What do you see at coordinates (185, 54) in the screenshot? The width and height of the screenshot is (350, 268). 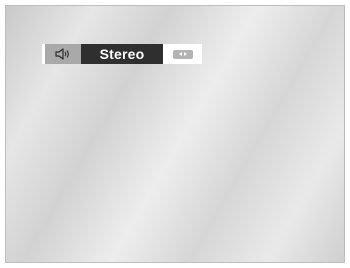 I see `arrow-right-icon` at bounding box center [185, 54].